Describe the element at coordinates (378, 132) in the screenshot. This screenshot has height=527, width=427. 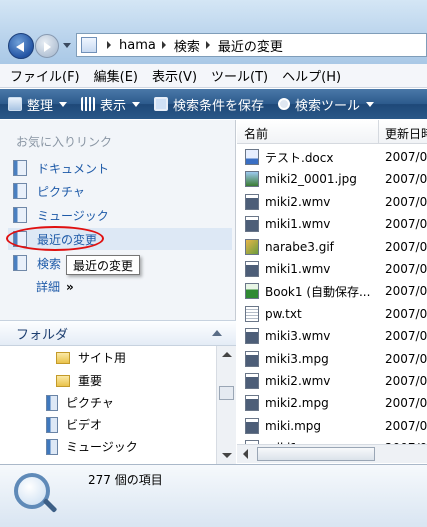
I see `column-divider` at that location.